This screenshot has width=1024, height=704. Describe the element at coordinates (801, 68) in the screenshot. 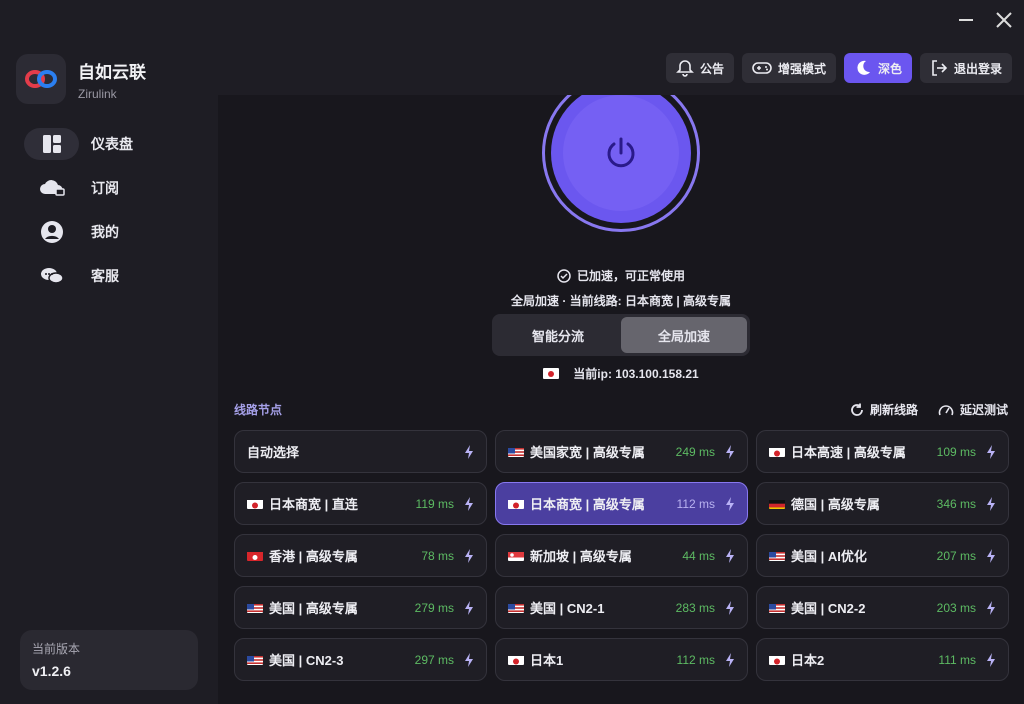

I see `enhanced-mode-label: 增强模式` at that location.